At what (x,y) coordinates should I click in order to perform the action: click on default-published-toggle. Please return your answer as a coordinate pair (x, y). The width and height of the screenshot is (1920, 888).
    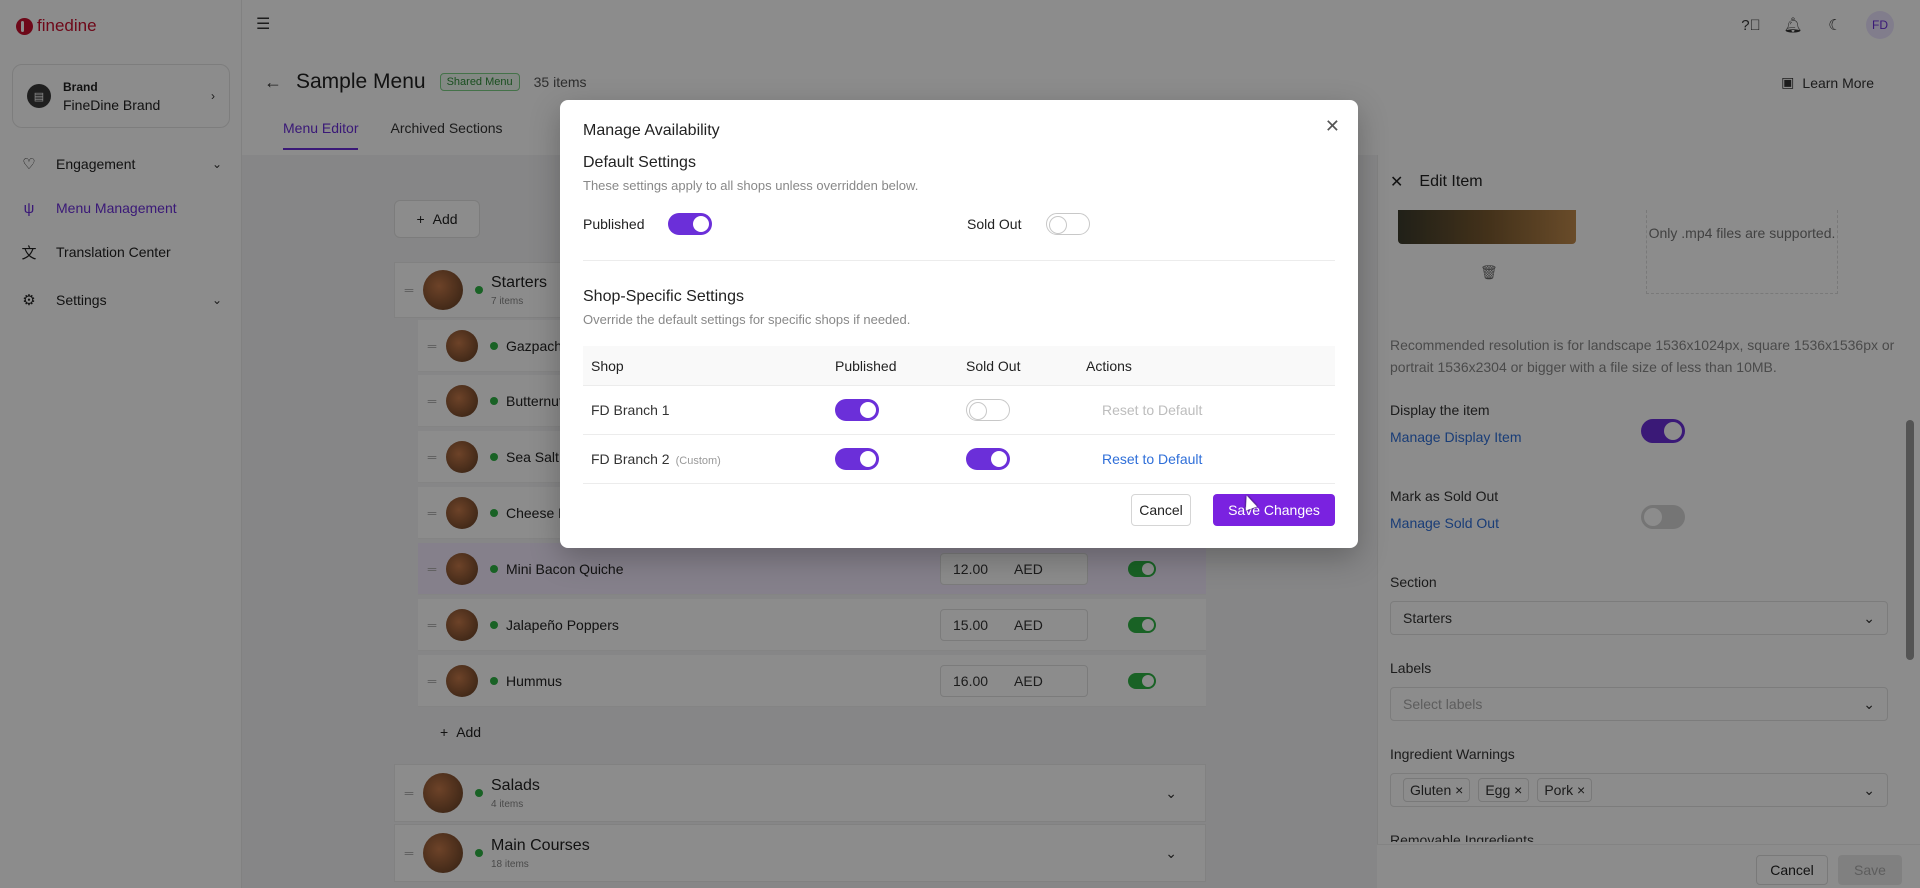
    Looking at the image, I should click on (690, 224).